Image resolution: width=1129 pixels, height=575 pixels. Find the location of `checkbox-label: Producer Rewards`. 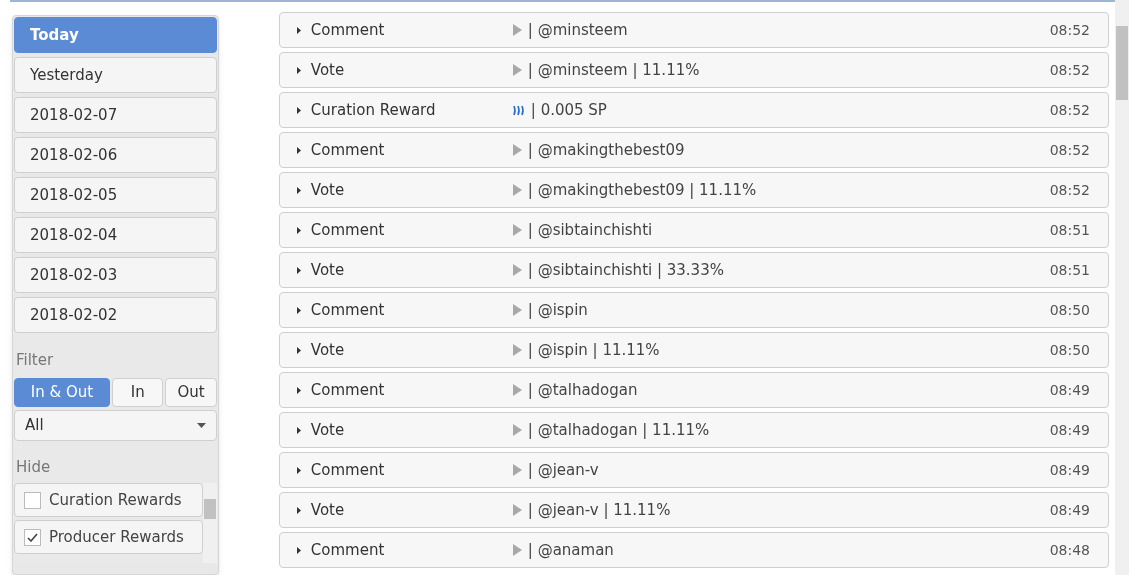

checkbox-label: Producer Rewards is located at coordinates (116, 537).